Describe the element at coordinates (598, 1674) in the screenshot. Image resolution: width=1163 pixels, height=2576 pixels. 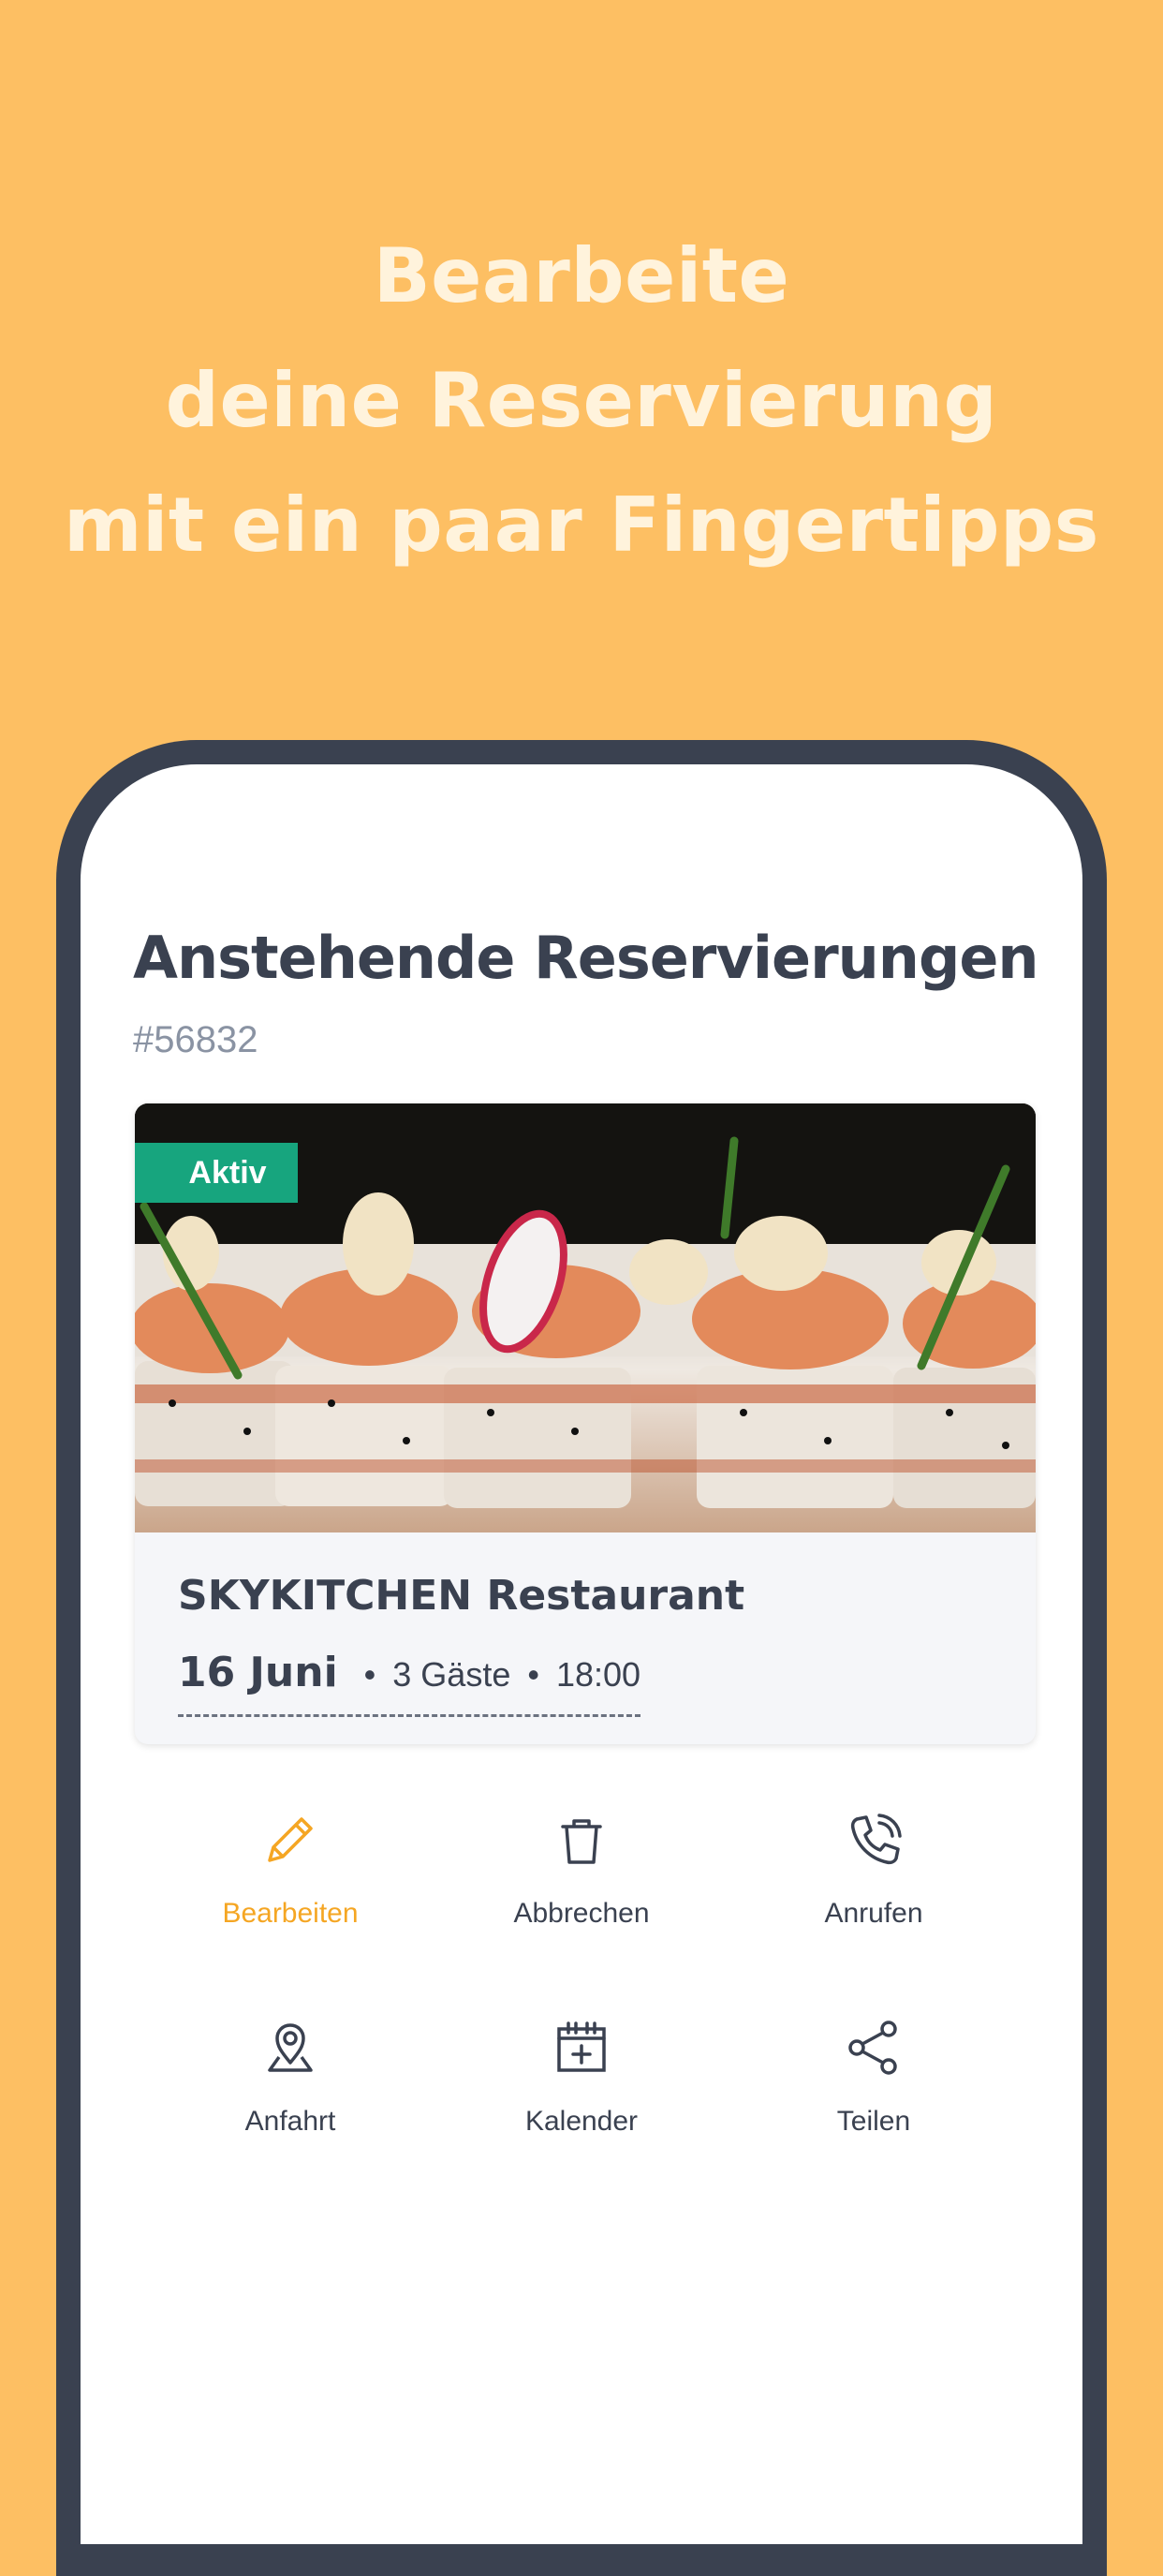
I see `reservation-time: 18:00` at that location.